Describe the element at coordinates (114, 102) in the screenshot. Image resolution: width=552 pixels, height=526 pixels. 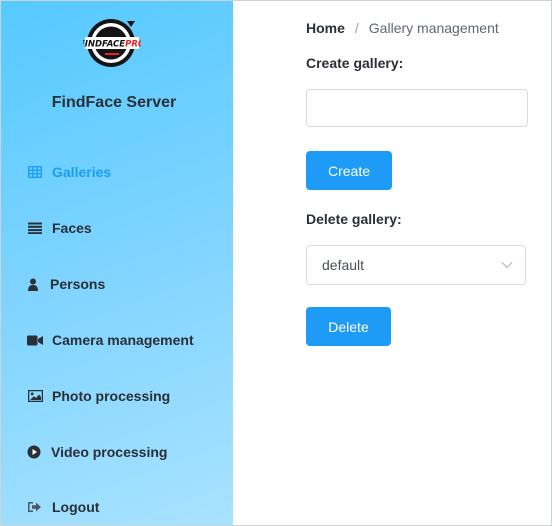
I see `app-title: FindFace Server` at that location.